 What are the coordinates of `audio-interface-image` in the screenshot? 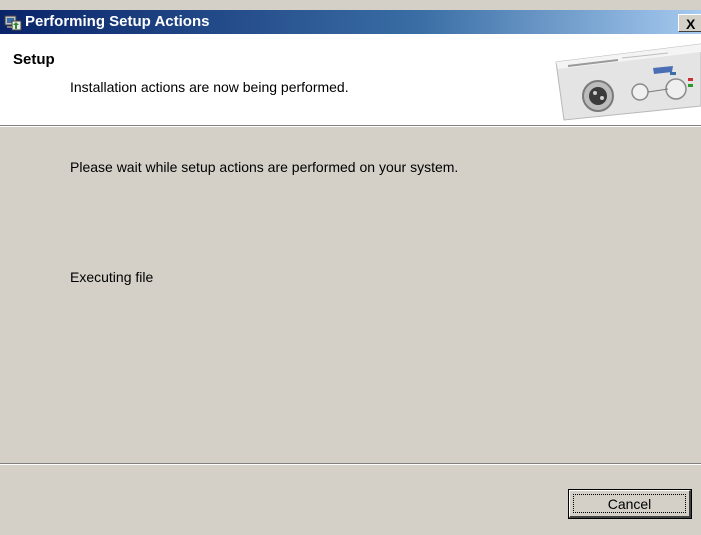 It's located at (628, 82).